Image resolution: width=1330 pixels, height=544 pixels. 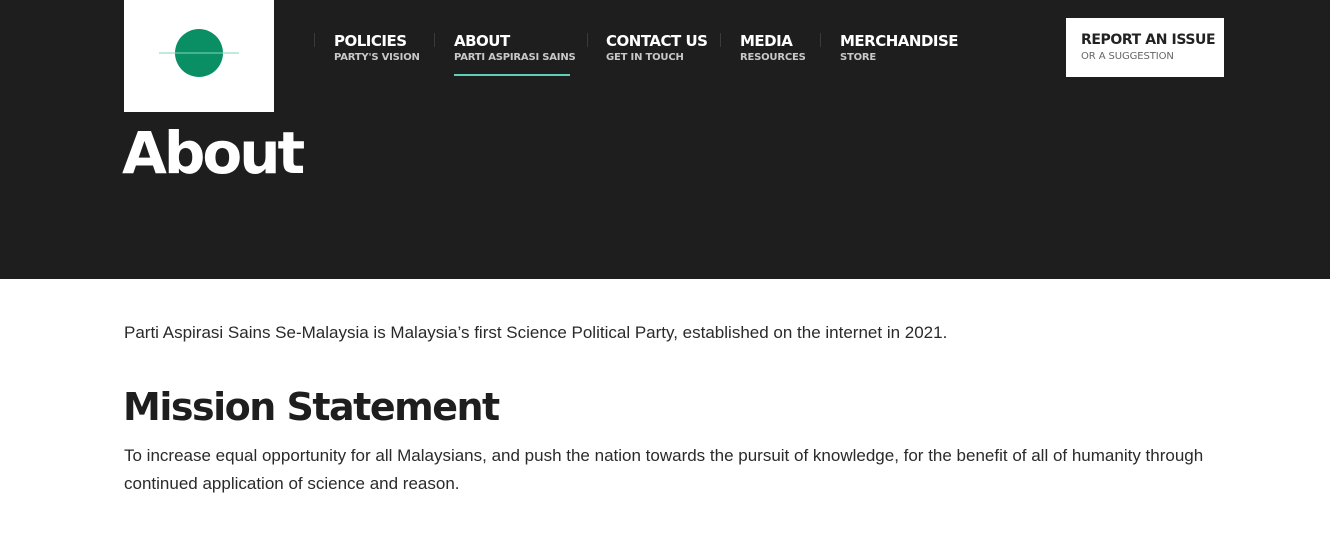 What do you see at coordinates (645, 57) in the screenshot?
I see `nav-sublabel: GET IN TOUCH` at bounding box center [645, 57].